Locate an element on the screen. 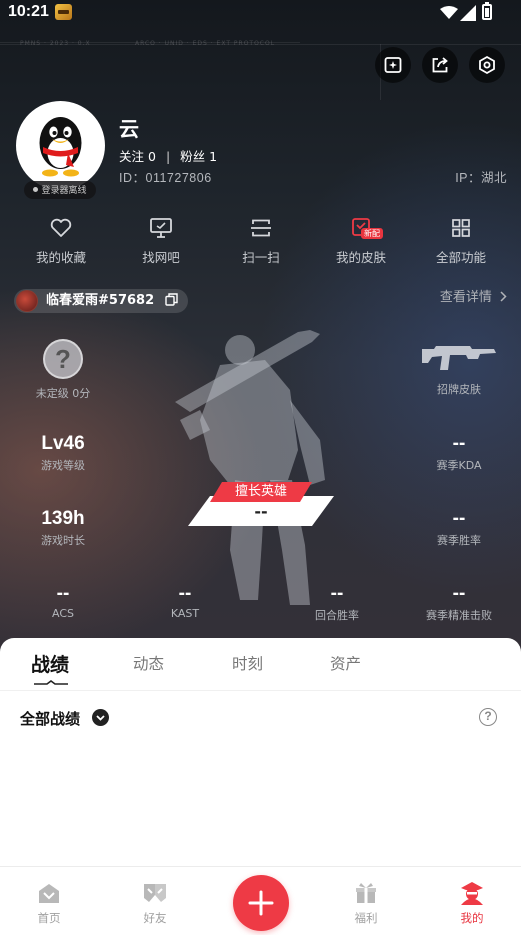  round-winrate-stat: -- 回合胜率 is located at coordinates (337, 603).